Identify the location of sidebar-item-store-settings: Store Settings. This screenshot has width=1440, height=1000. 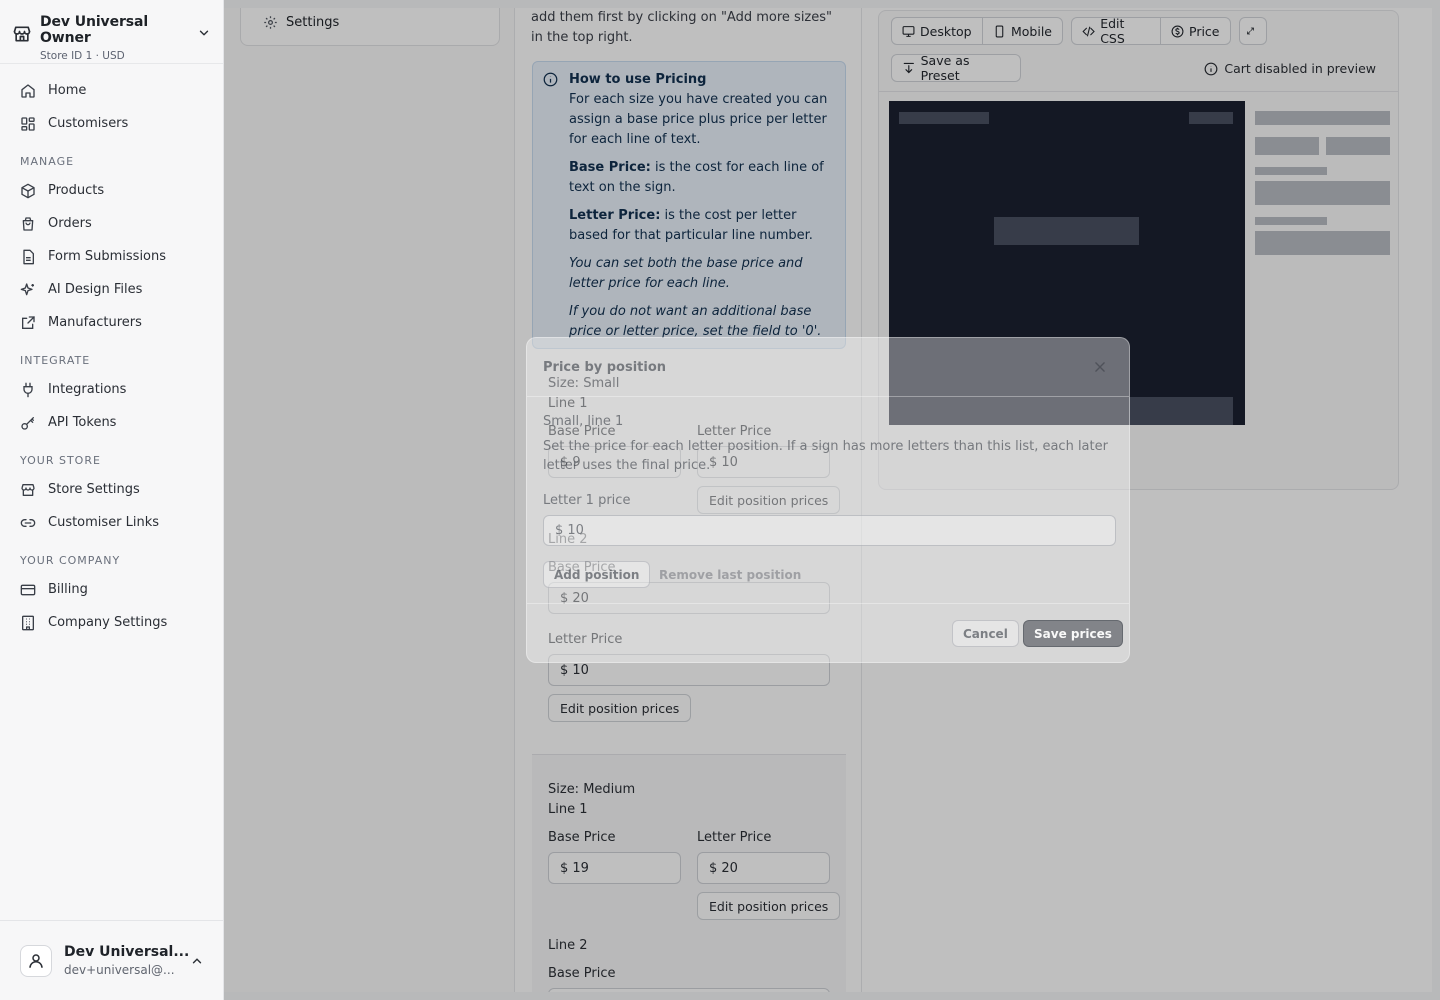
(111, 489).